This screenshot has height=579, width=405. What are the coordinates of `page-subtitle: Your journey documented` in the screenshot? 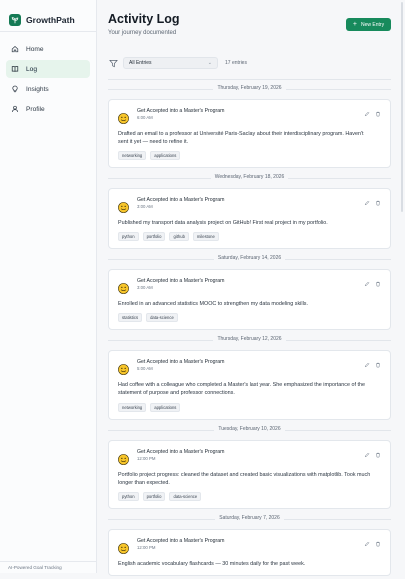 It's located at (142, 33).